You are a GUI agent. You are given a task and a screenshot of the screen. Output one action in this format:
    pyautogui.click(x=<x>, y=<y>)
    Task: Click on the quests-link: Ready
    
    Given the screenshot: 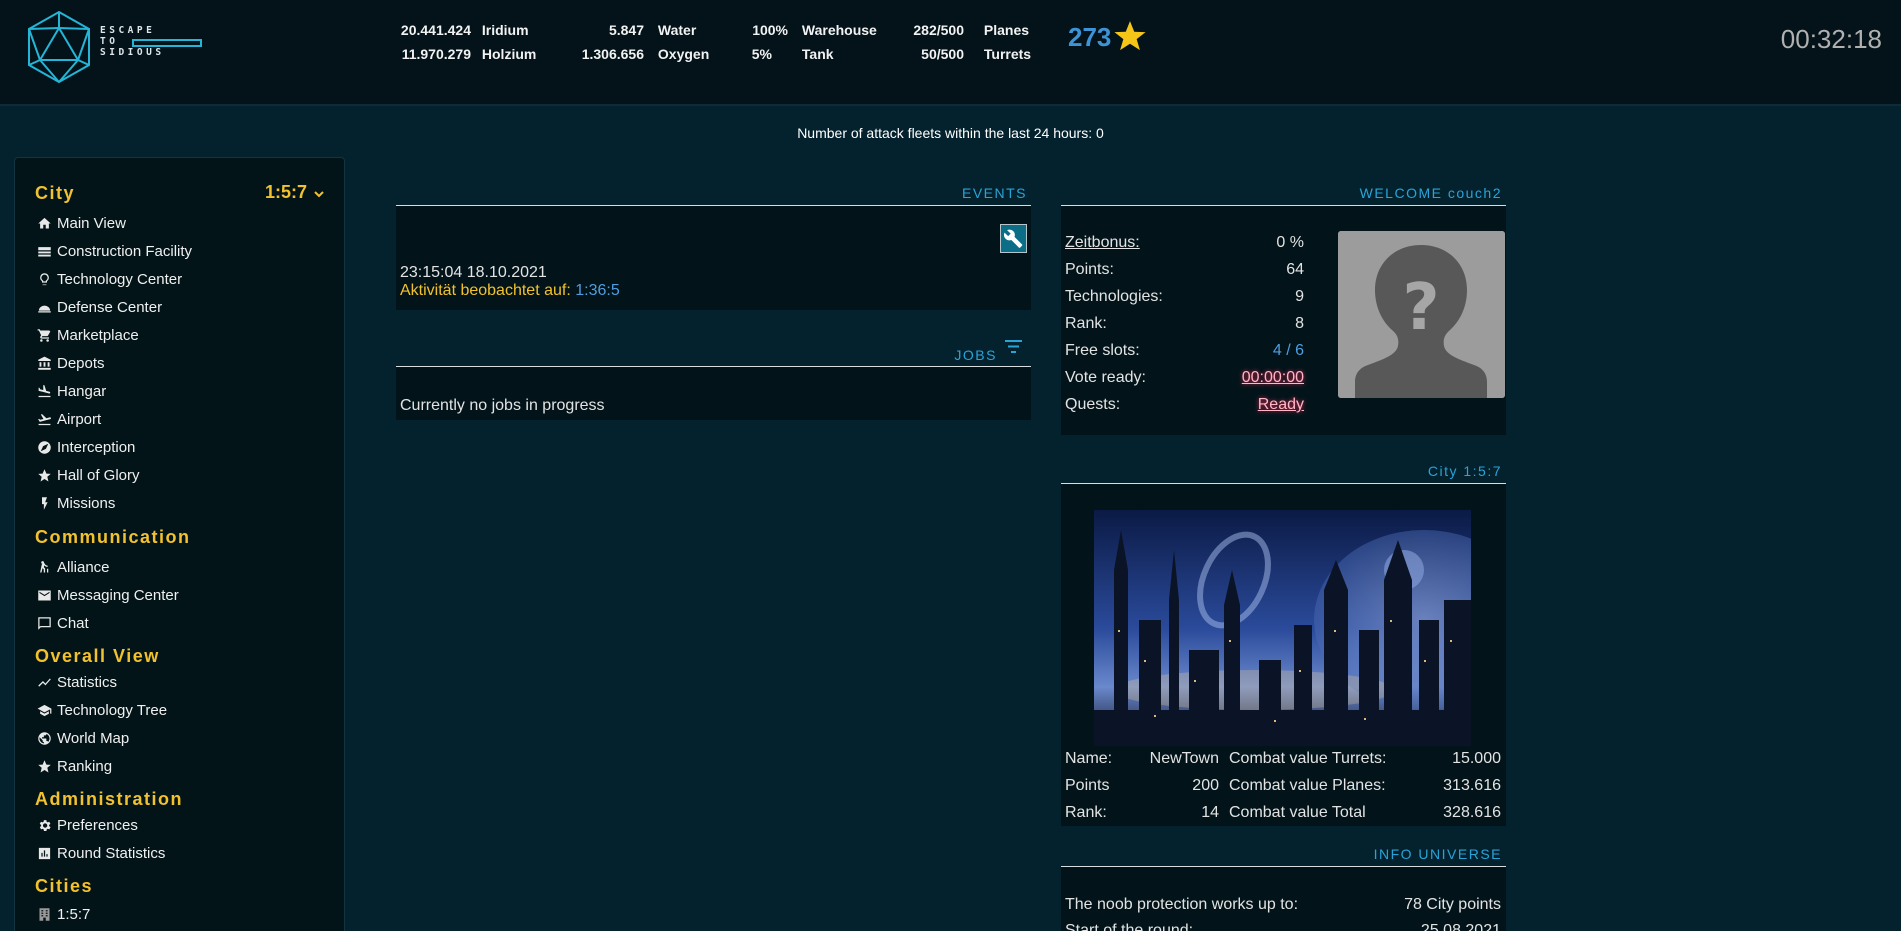 What is the action you would take?
    pyautogui.click(x=1281, y=407)
    